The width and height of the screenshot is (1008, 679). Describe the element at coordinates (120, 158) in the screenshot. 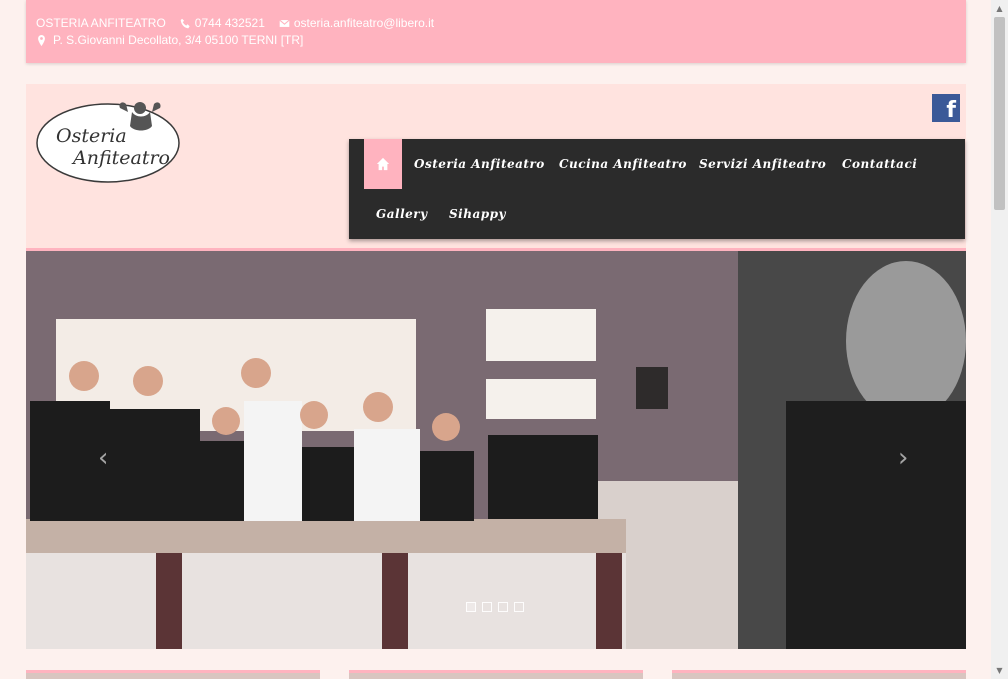

I see `logo-line2: Anfiteatro` at that location.